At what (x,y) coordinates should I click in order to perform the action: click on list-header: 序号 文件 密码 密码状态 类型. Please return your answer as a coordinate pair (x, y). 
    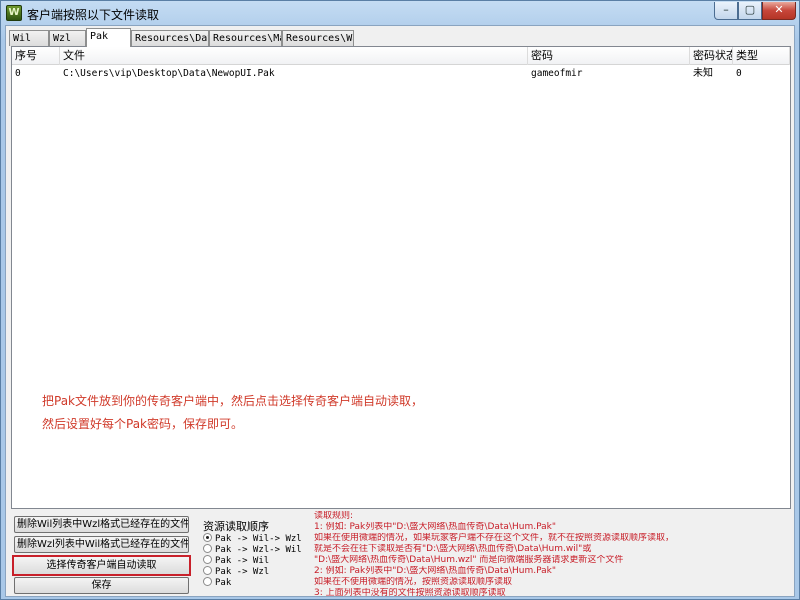
    Looking at the image, I should click on (401, 56).